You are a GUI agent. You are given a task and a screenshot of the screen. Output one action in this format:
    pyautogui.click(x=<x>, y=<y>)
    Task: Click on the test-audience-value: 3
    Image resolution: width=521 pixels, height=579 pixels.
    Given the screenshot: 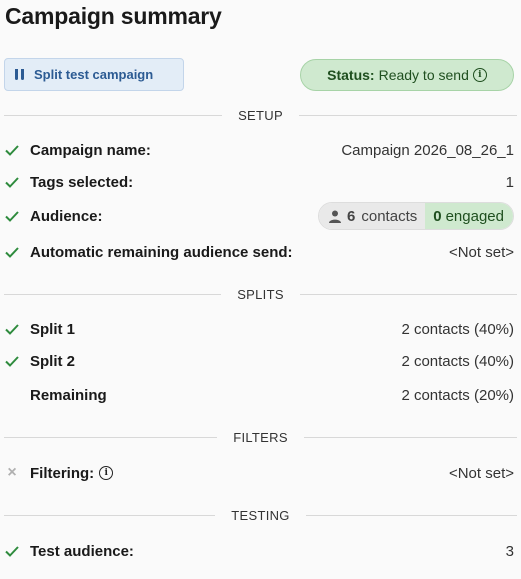 What is the action you would take?
    pyautogui.click(x=509, y=551)
    